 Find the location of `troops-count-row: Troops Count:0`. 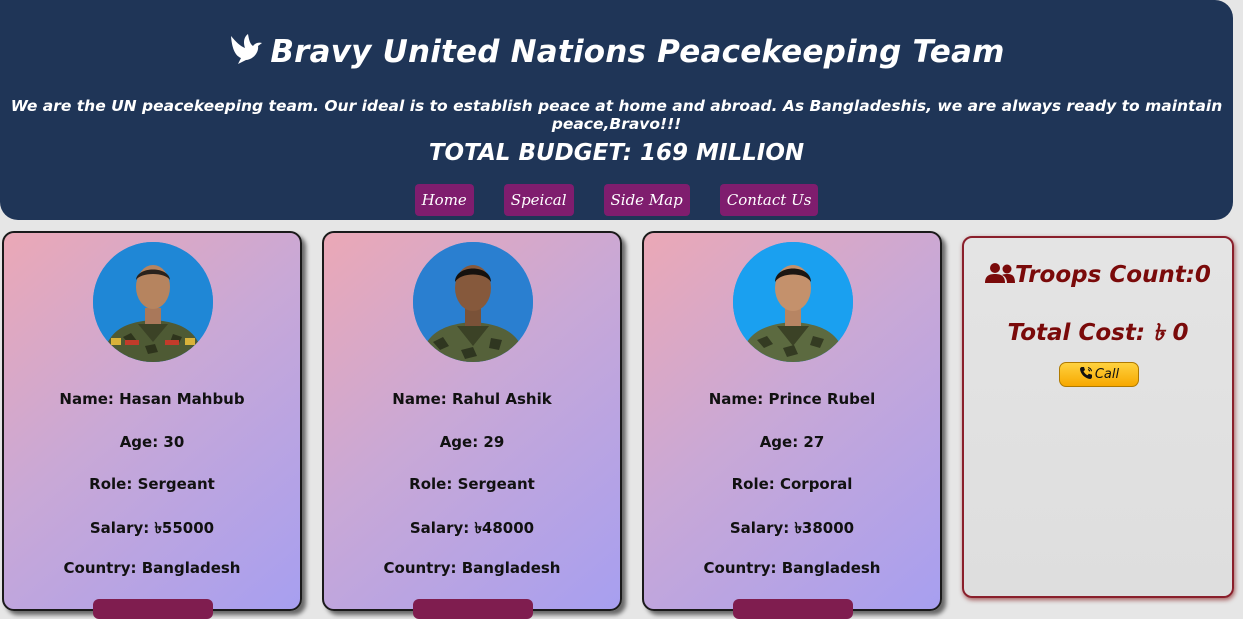

troops-count-row: Troops Count:0 is located at coordinates (1098, 275).